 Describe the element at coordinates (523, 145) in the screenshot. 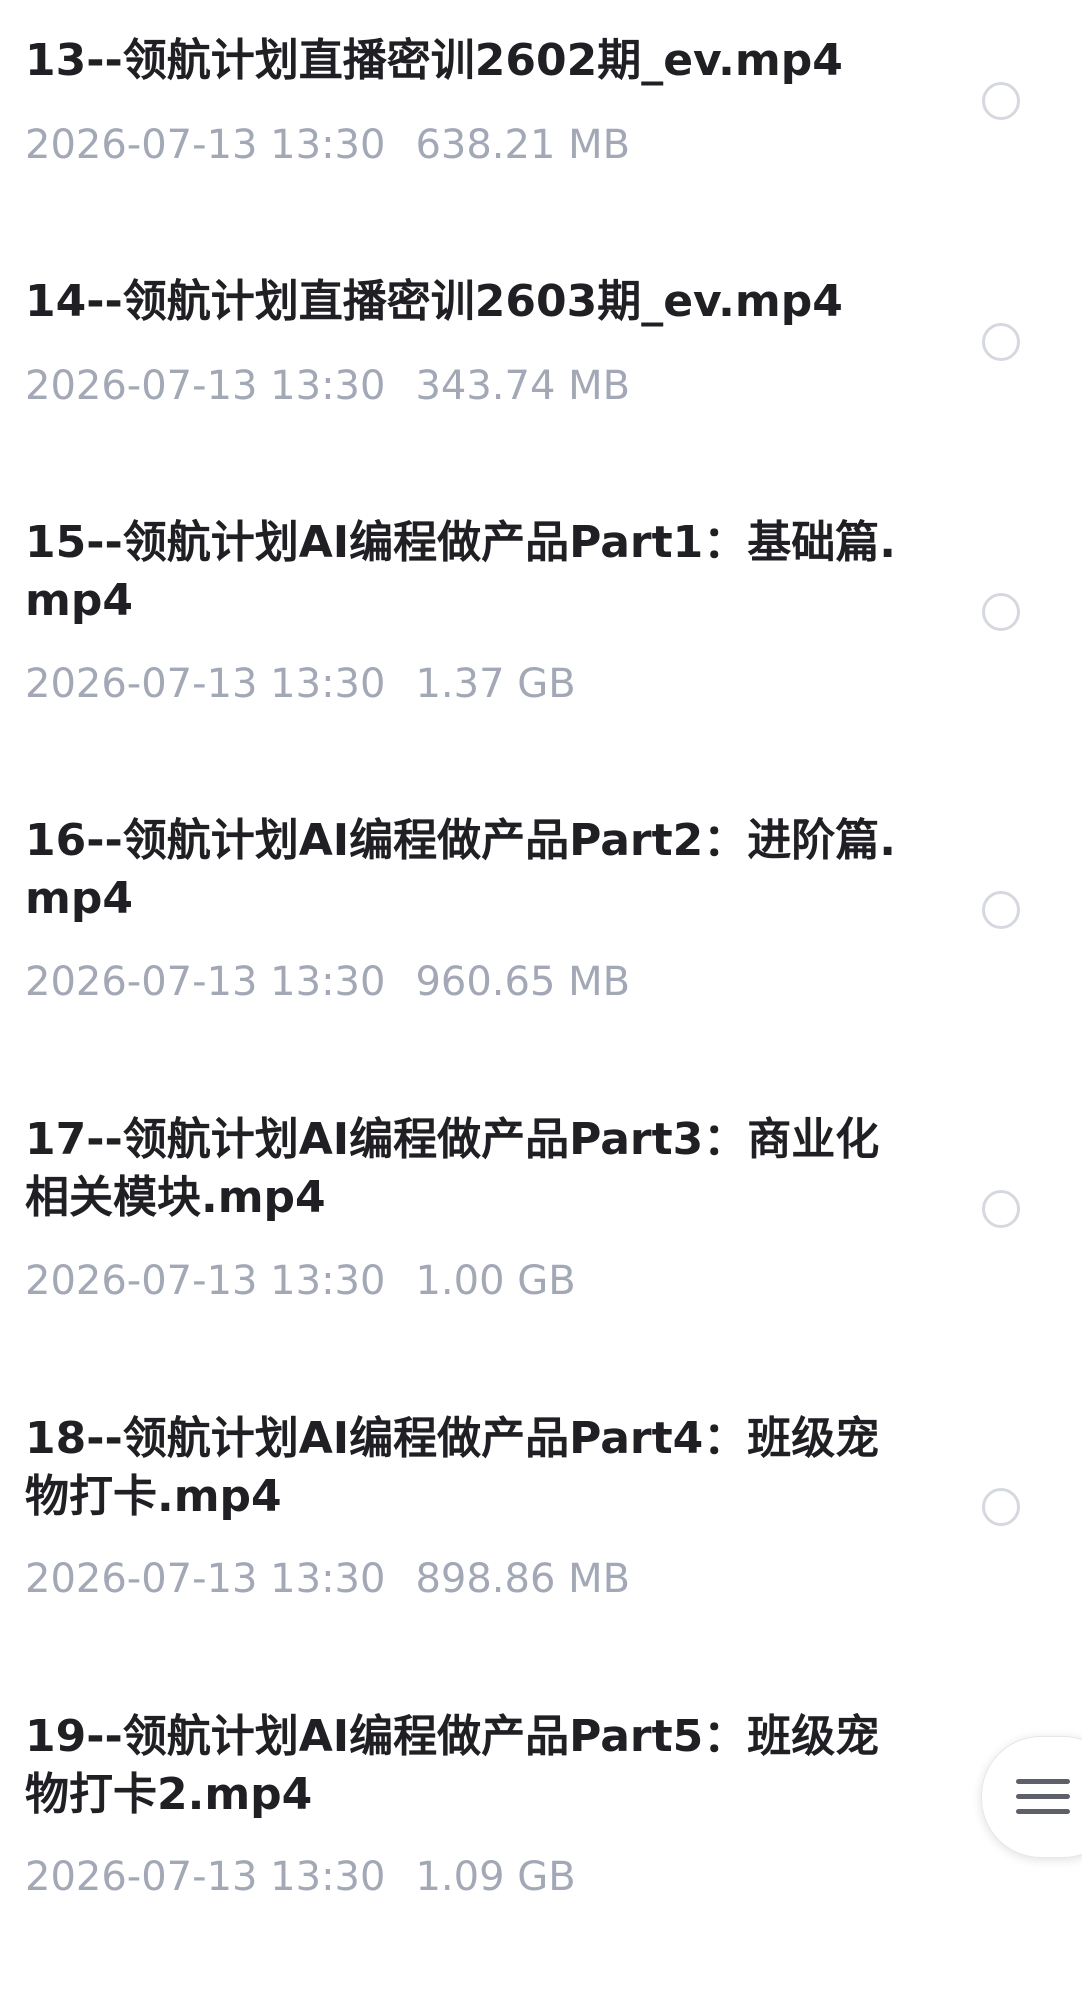

I see `file-size: 638.21 MB` at that location.